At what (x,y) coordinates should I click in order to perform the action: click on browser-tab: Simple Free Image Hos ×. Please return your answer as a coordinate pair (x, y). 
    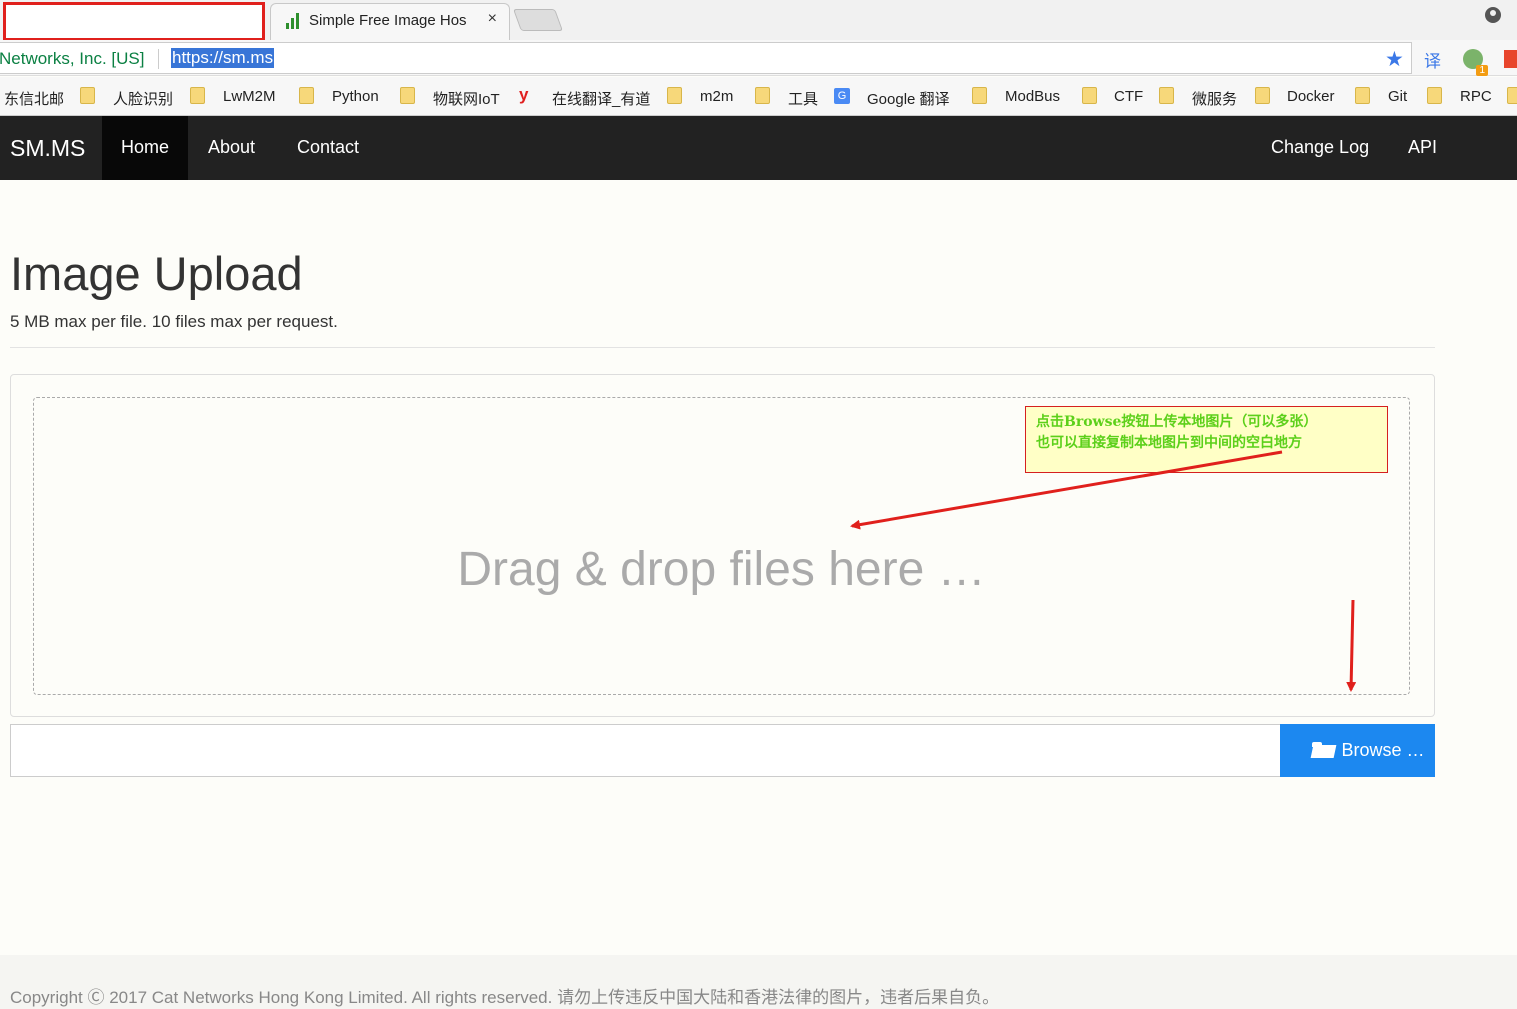
    Looking at the image, I should click on (390, 21).